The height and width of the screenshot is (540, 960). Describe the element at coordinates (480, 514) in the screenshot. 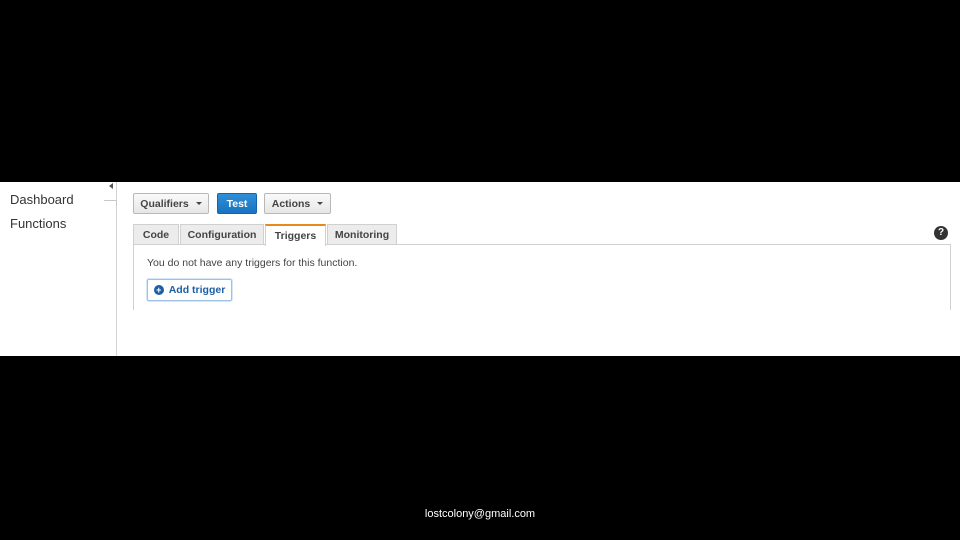

I see `footer-email: lostcolony@gmail.com` at that location.